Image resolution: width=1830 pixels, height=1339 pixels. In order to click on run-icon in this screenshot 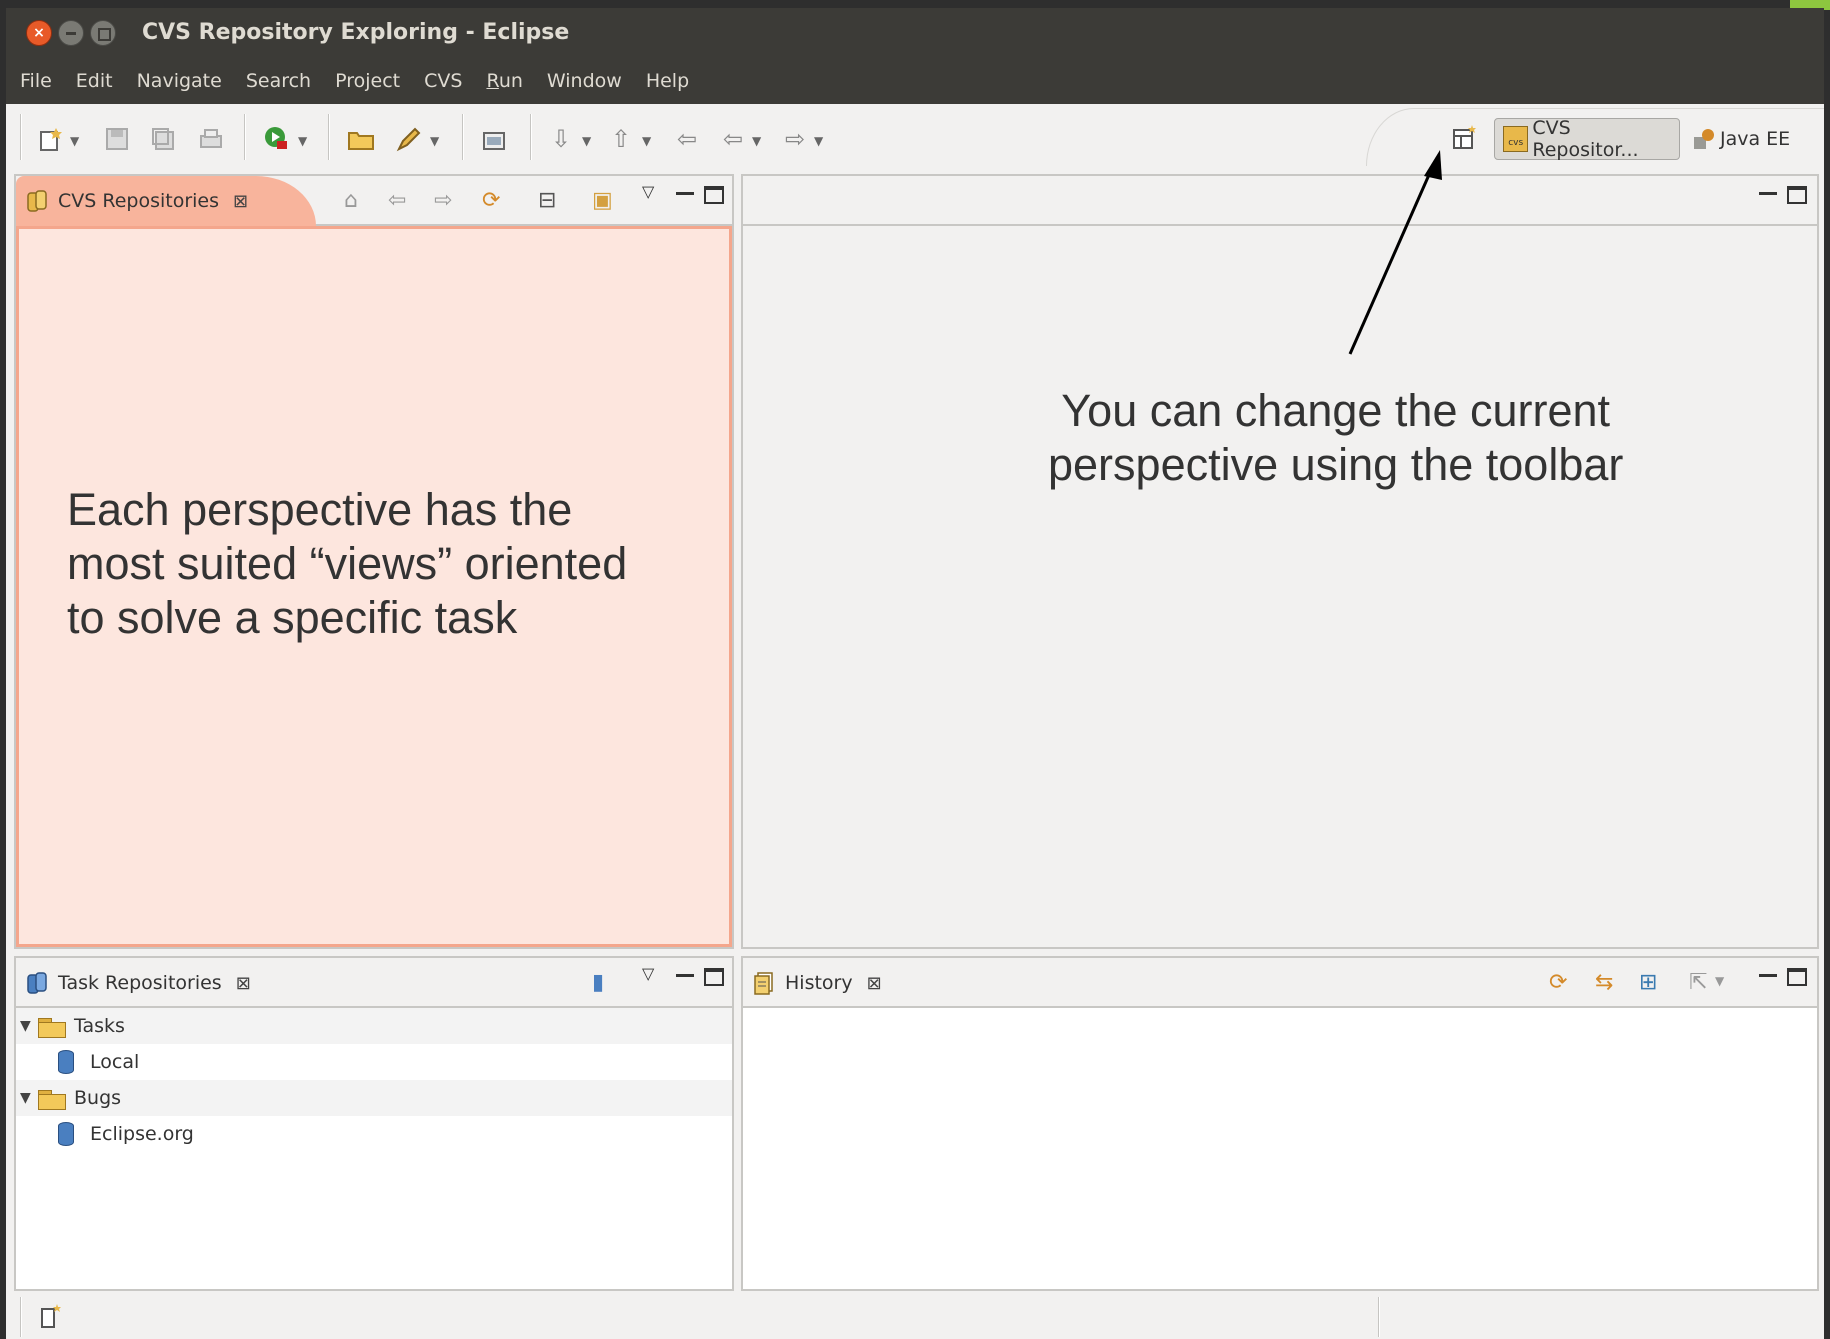, I will do `click(277, 139)`.